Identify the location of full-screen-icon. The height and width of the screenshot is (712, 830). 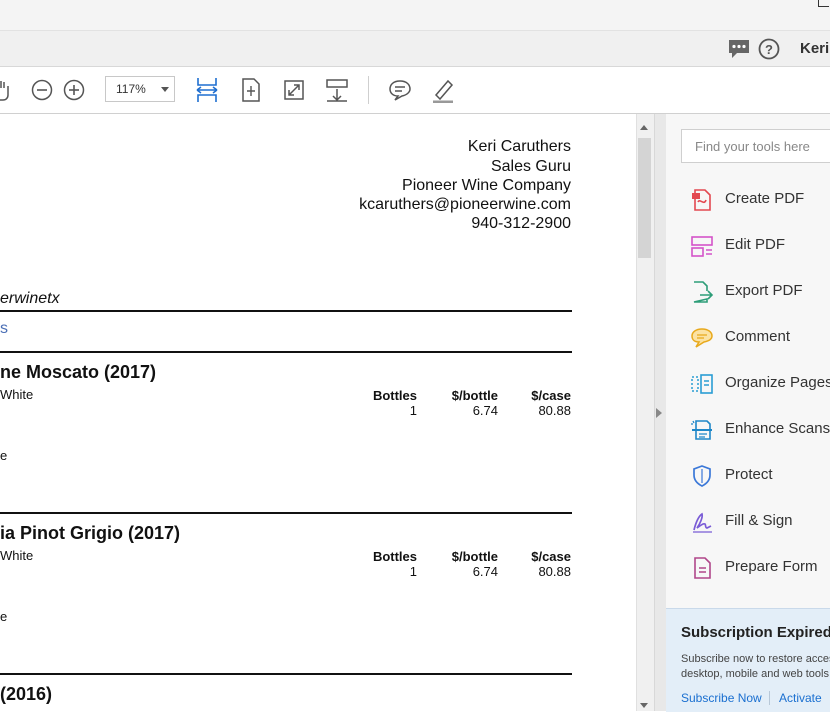
(294, 90).